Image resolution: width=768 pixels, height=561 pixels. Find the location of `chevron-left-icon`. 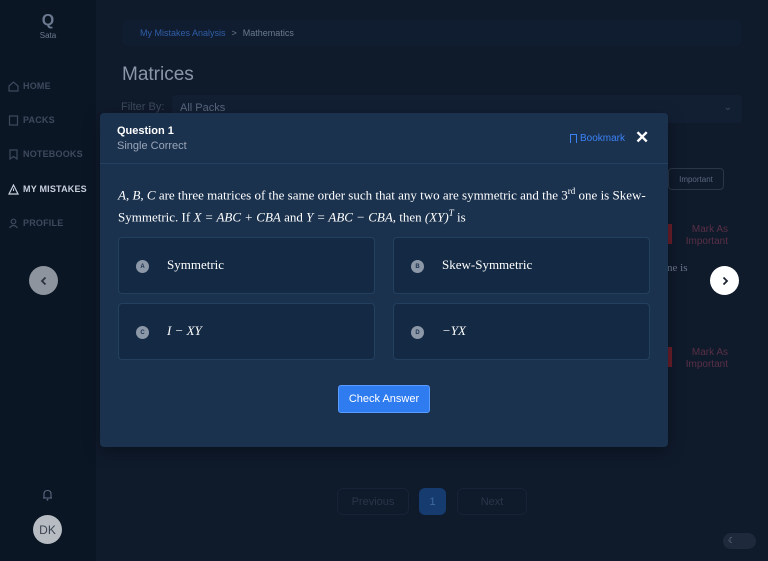

chevron-left-icon is located at coordinates (43, 280).